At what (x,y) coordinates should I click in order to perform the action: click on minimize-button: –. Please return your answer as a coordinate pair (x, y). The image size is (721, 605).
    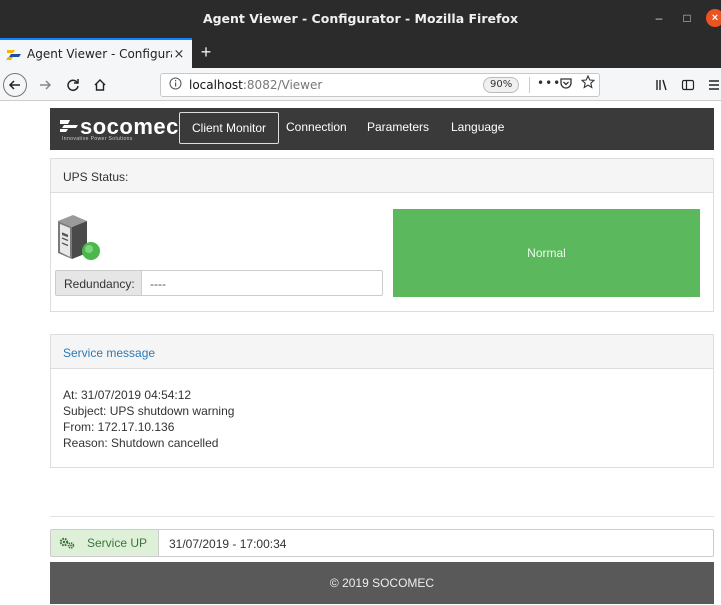
    Looking at the image, I should click on (659, 18).